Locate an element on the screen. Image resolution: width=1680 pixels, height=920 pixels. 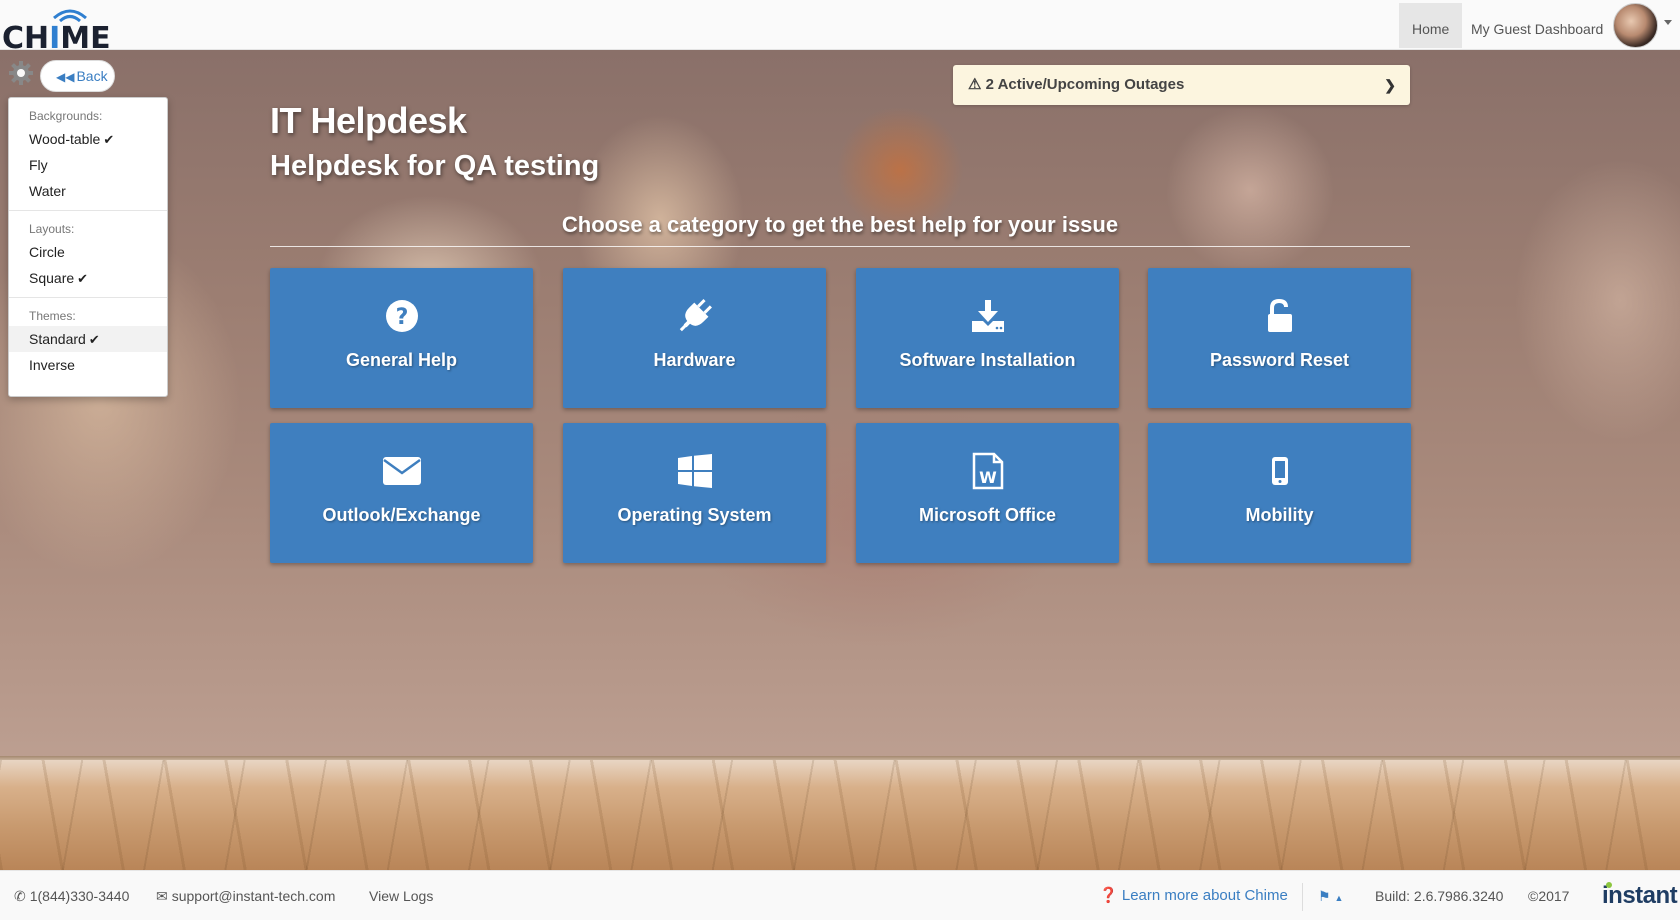
tile-outlook-exchange: Outlook/Exchange is located at coordinates (401, 493).